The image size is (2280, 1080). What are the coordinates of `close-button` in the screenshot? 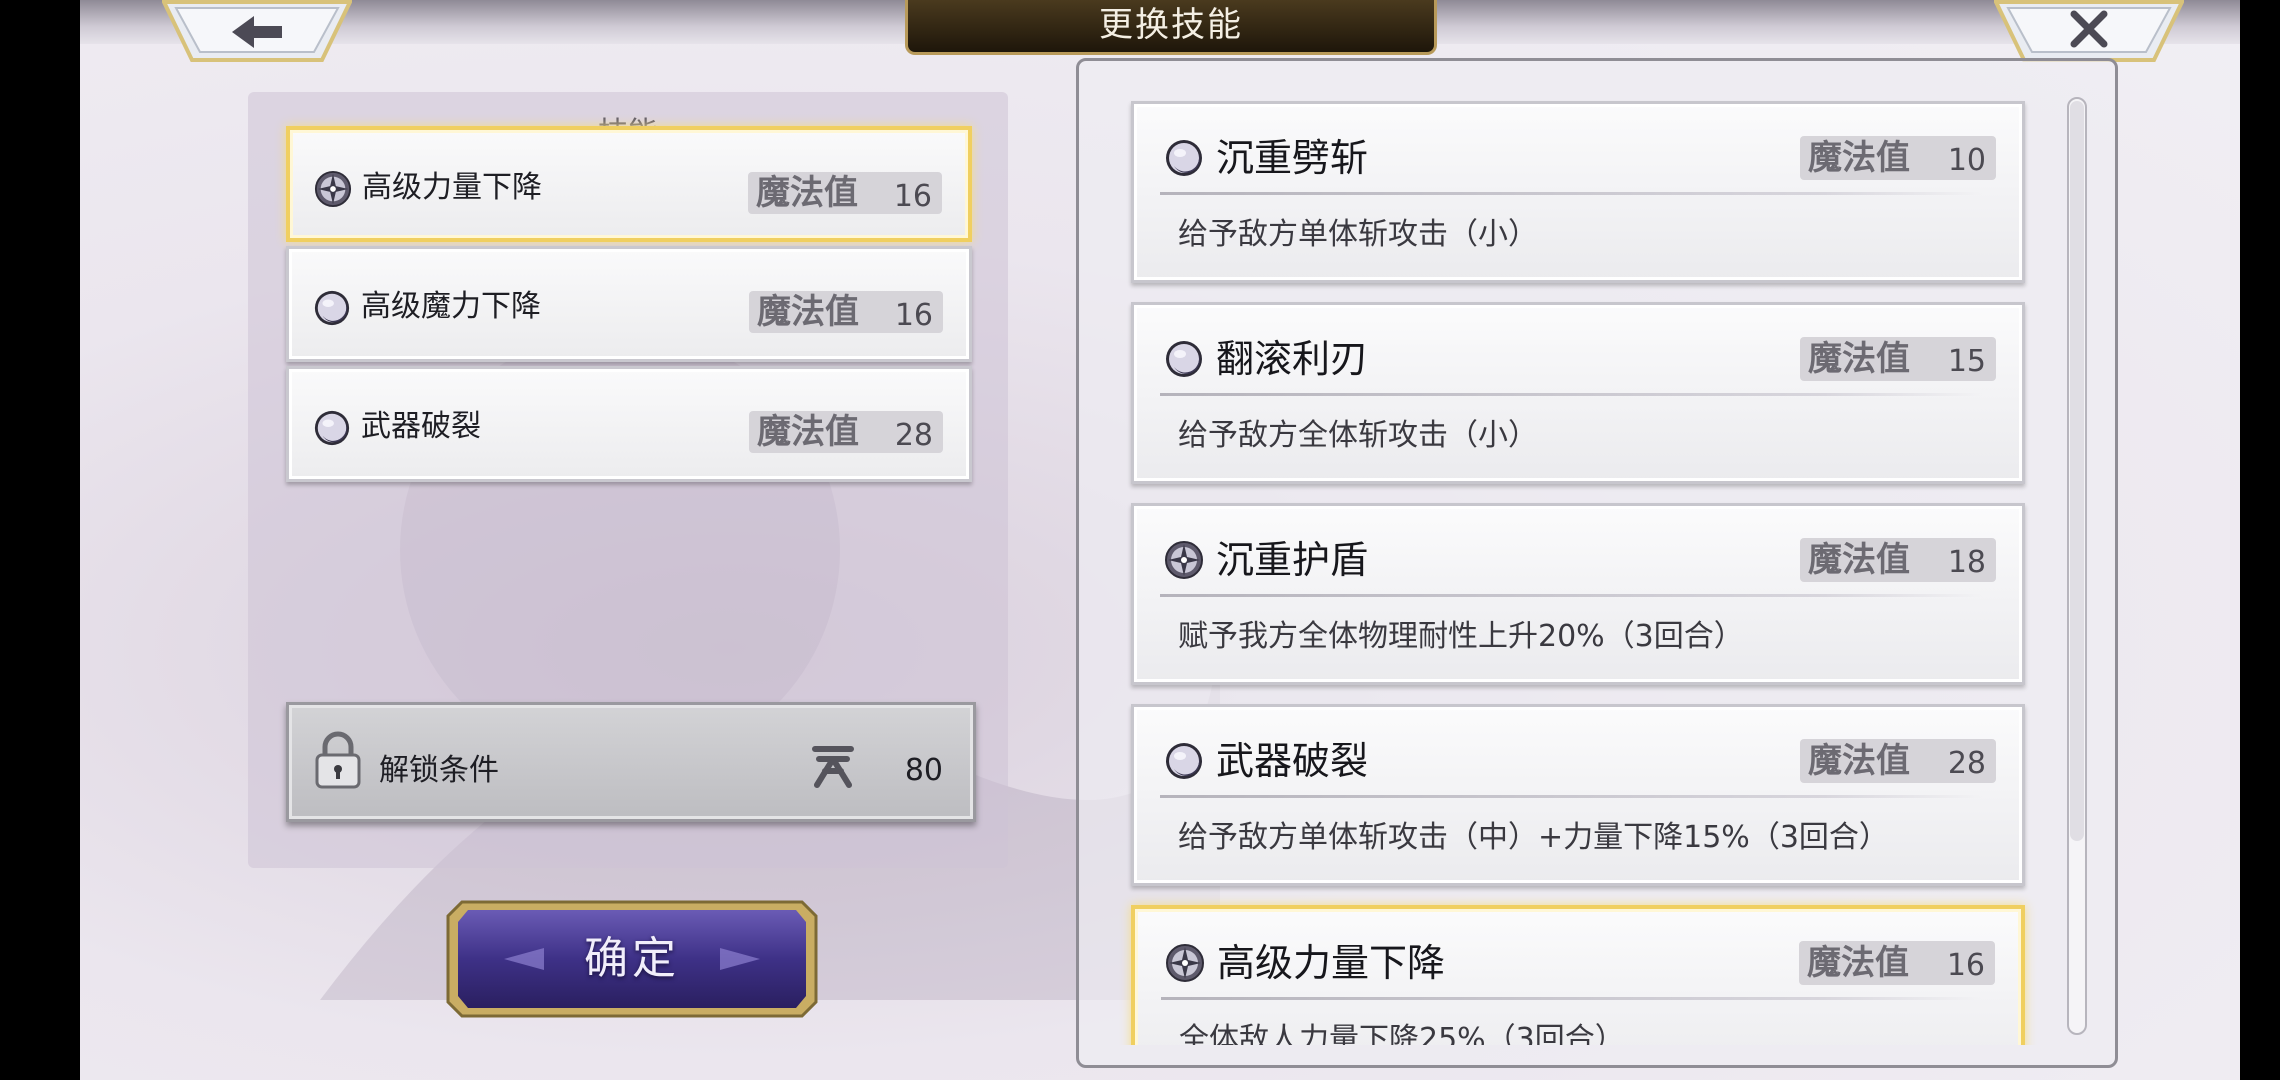 It's located at (2089, 31).